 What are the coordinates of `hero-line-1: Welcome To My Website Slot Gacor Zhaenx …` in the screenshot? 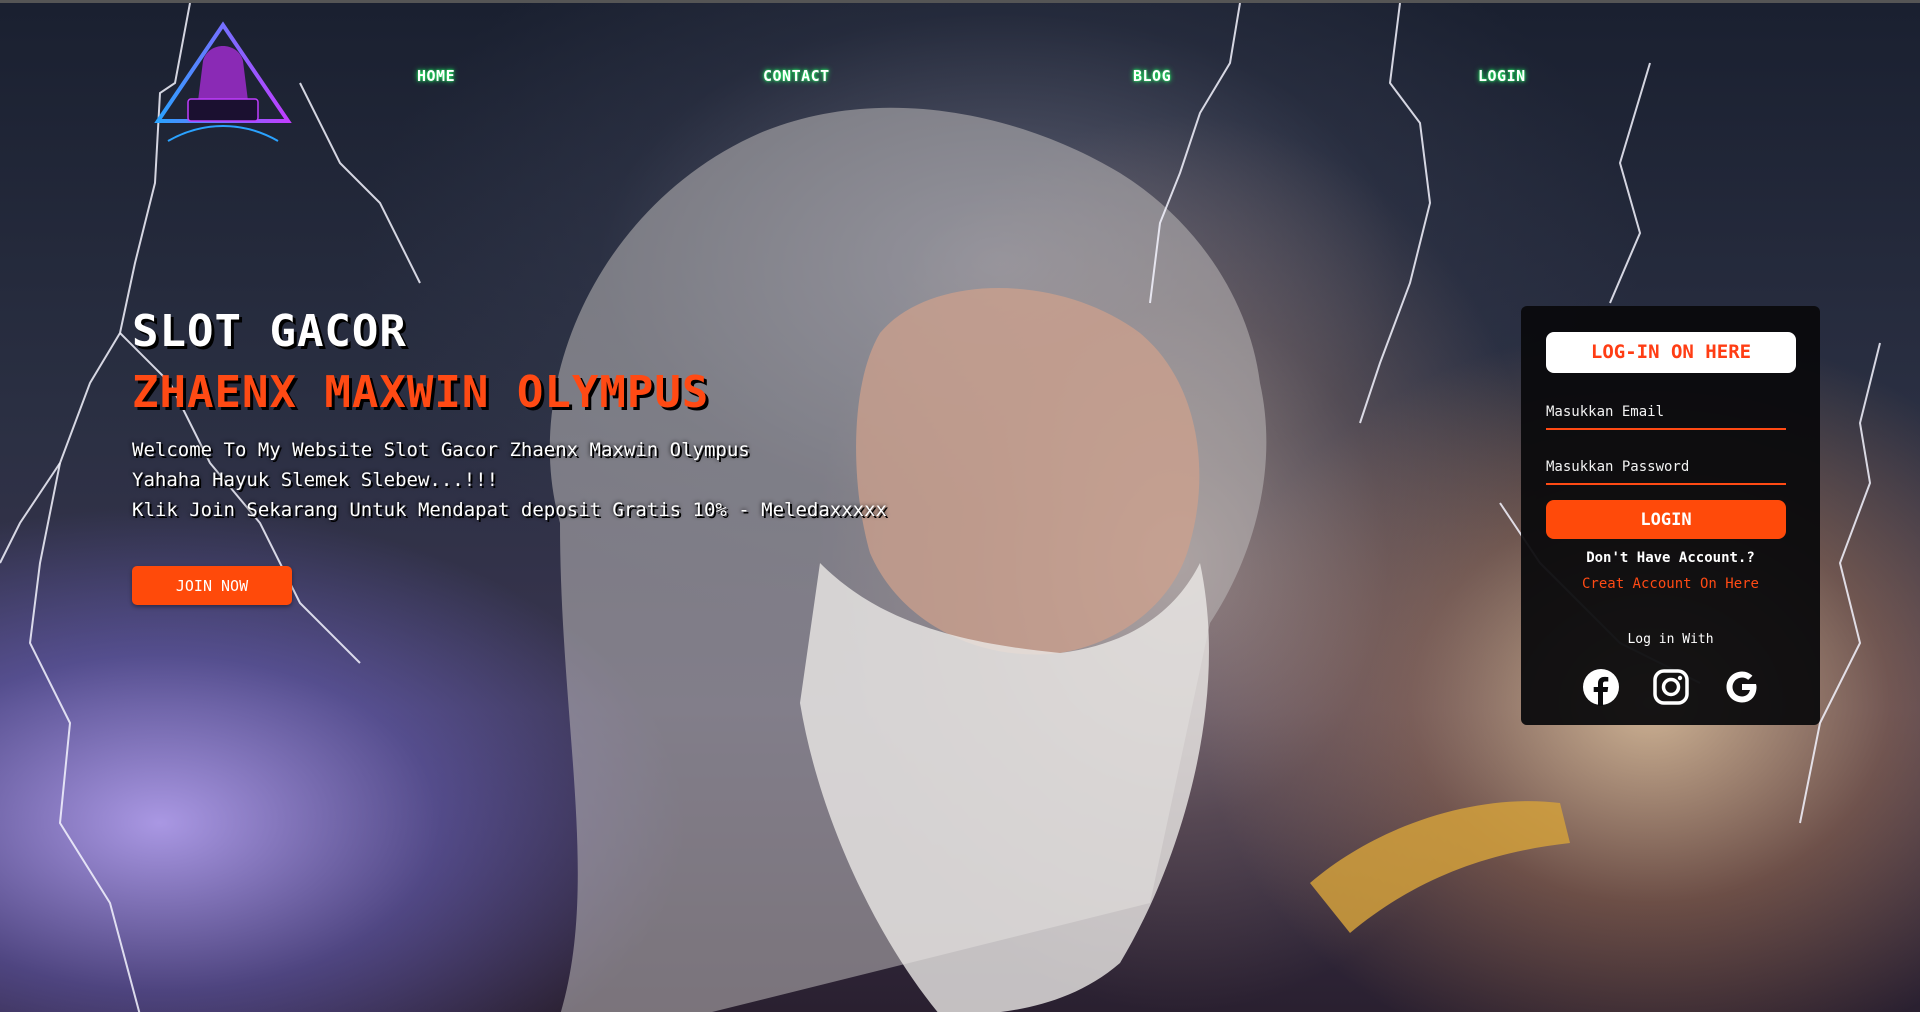 It's located at (441, 450).